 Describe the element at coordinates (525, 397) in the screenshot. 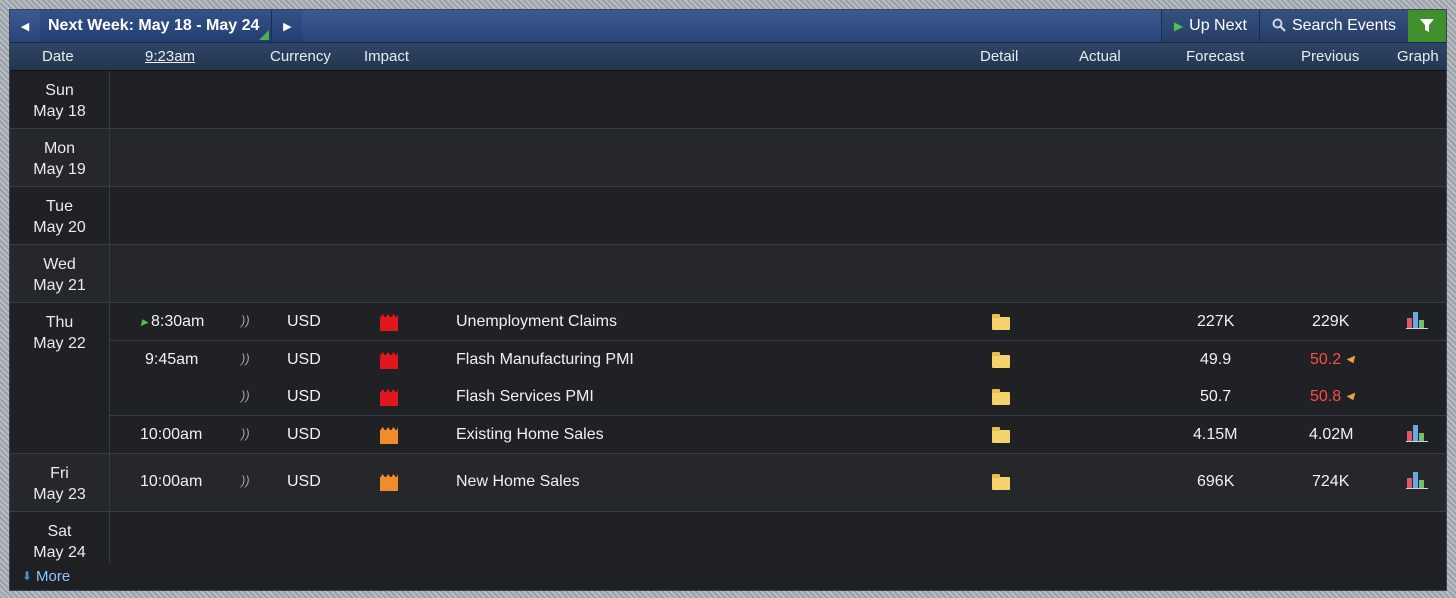

I see `event-name: Flash Services PMI` at that location.